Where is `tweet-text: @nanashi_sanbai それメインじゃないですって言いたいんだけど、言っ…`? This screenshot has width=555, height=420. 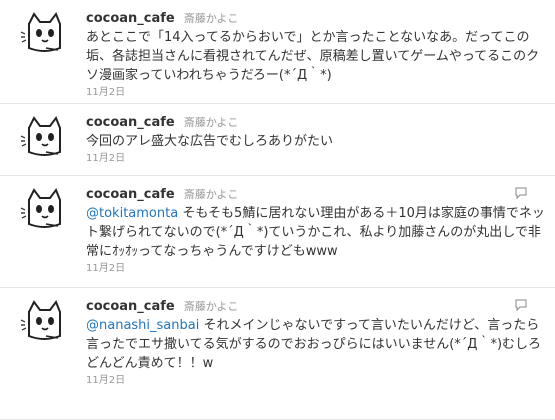
tweet-text: @nanashi_sanbai それメインじゃないですって言いたいんだけど、言っ… is located at coordinates (315, 344).